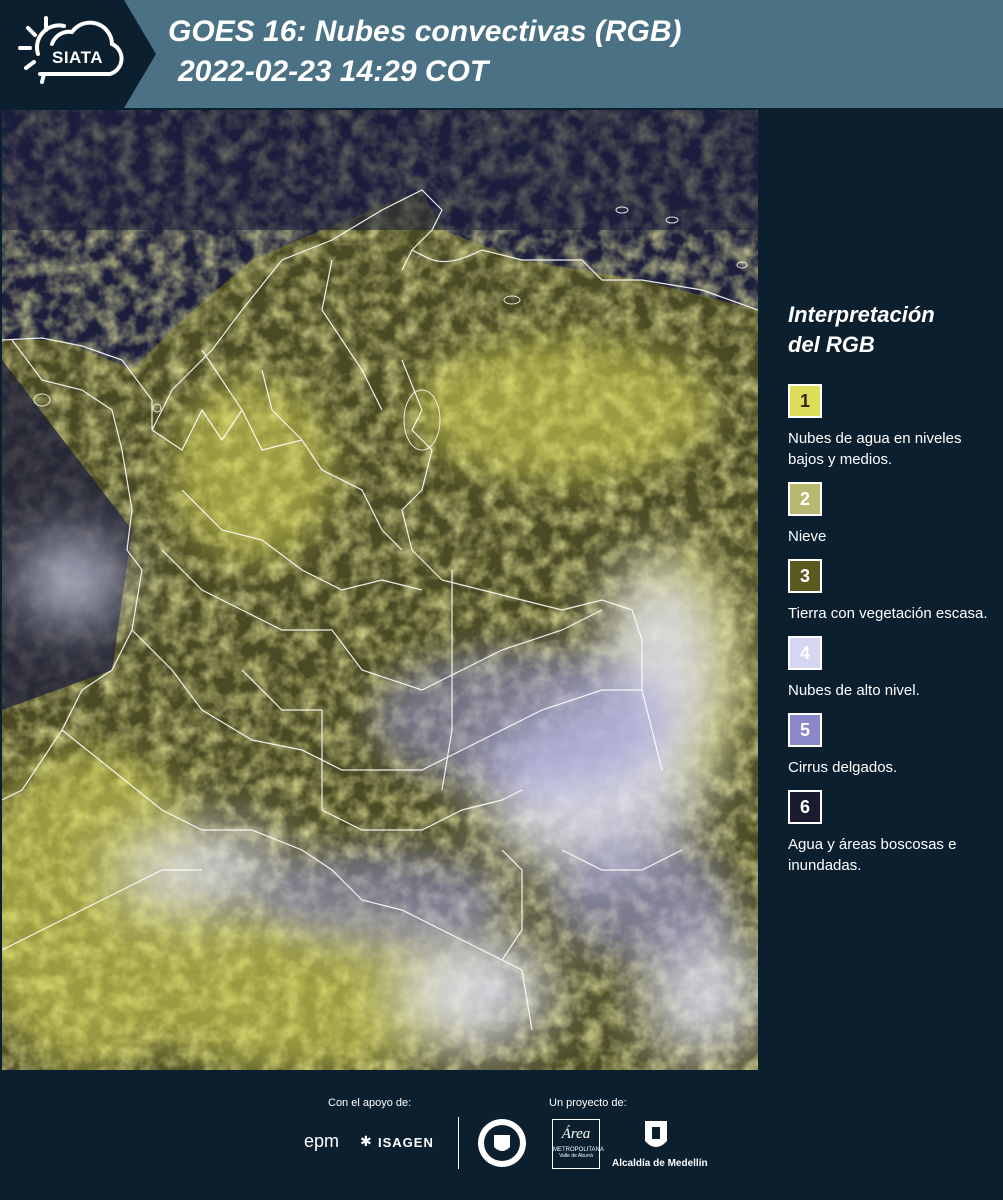 The height and width of the screenshot is (1200, 1003). Describe the element at coordinates (888, 514) in the screenshot. I see `legend-item: 2 Nieve` at that location.